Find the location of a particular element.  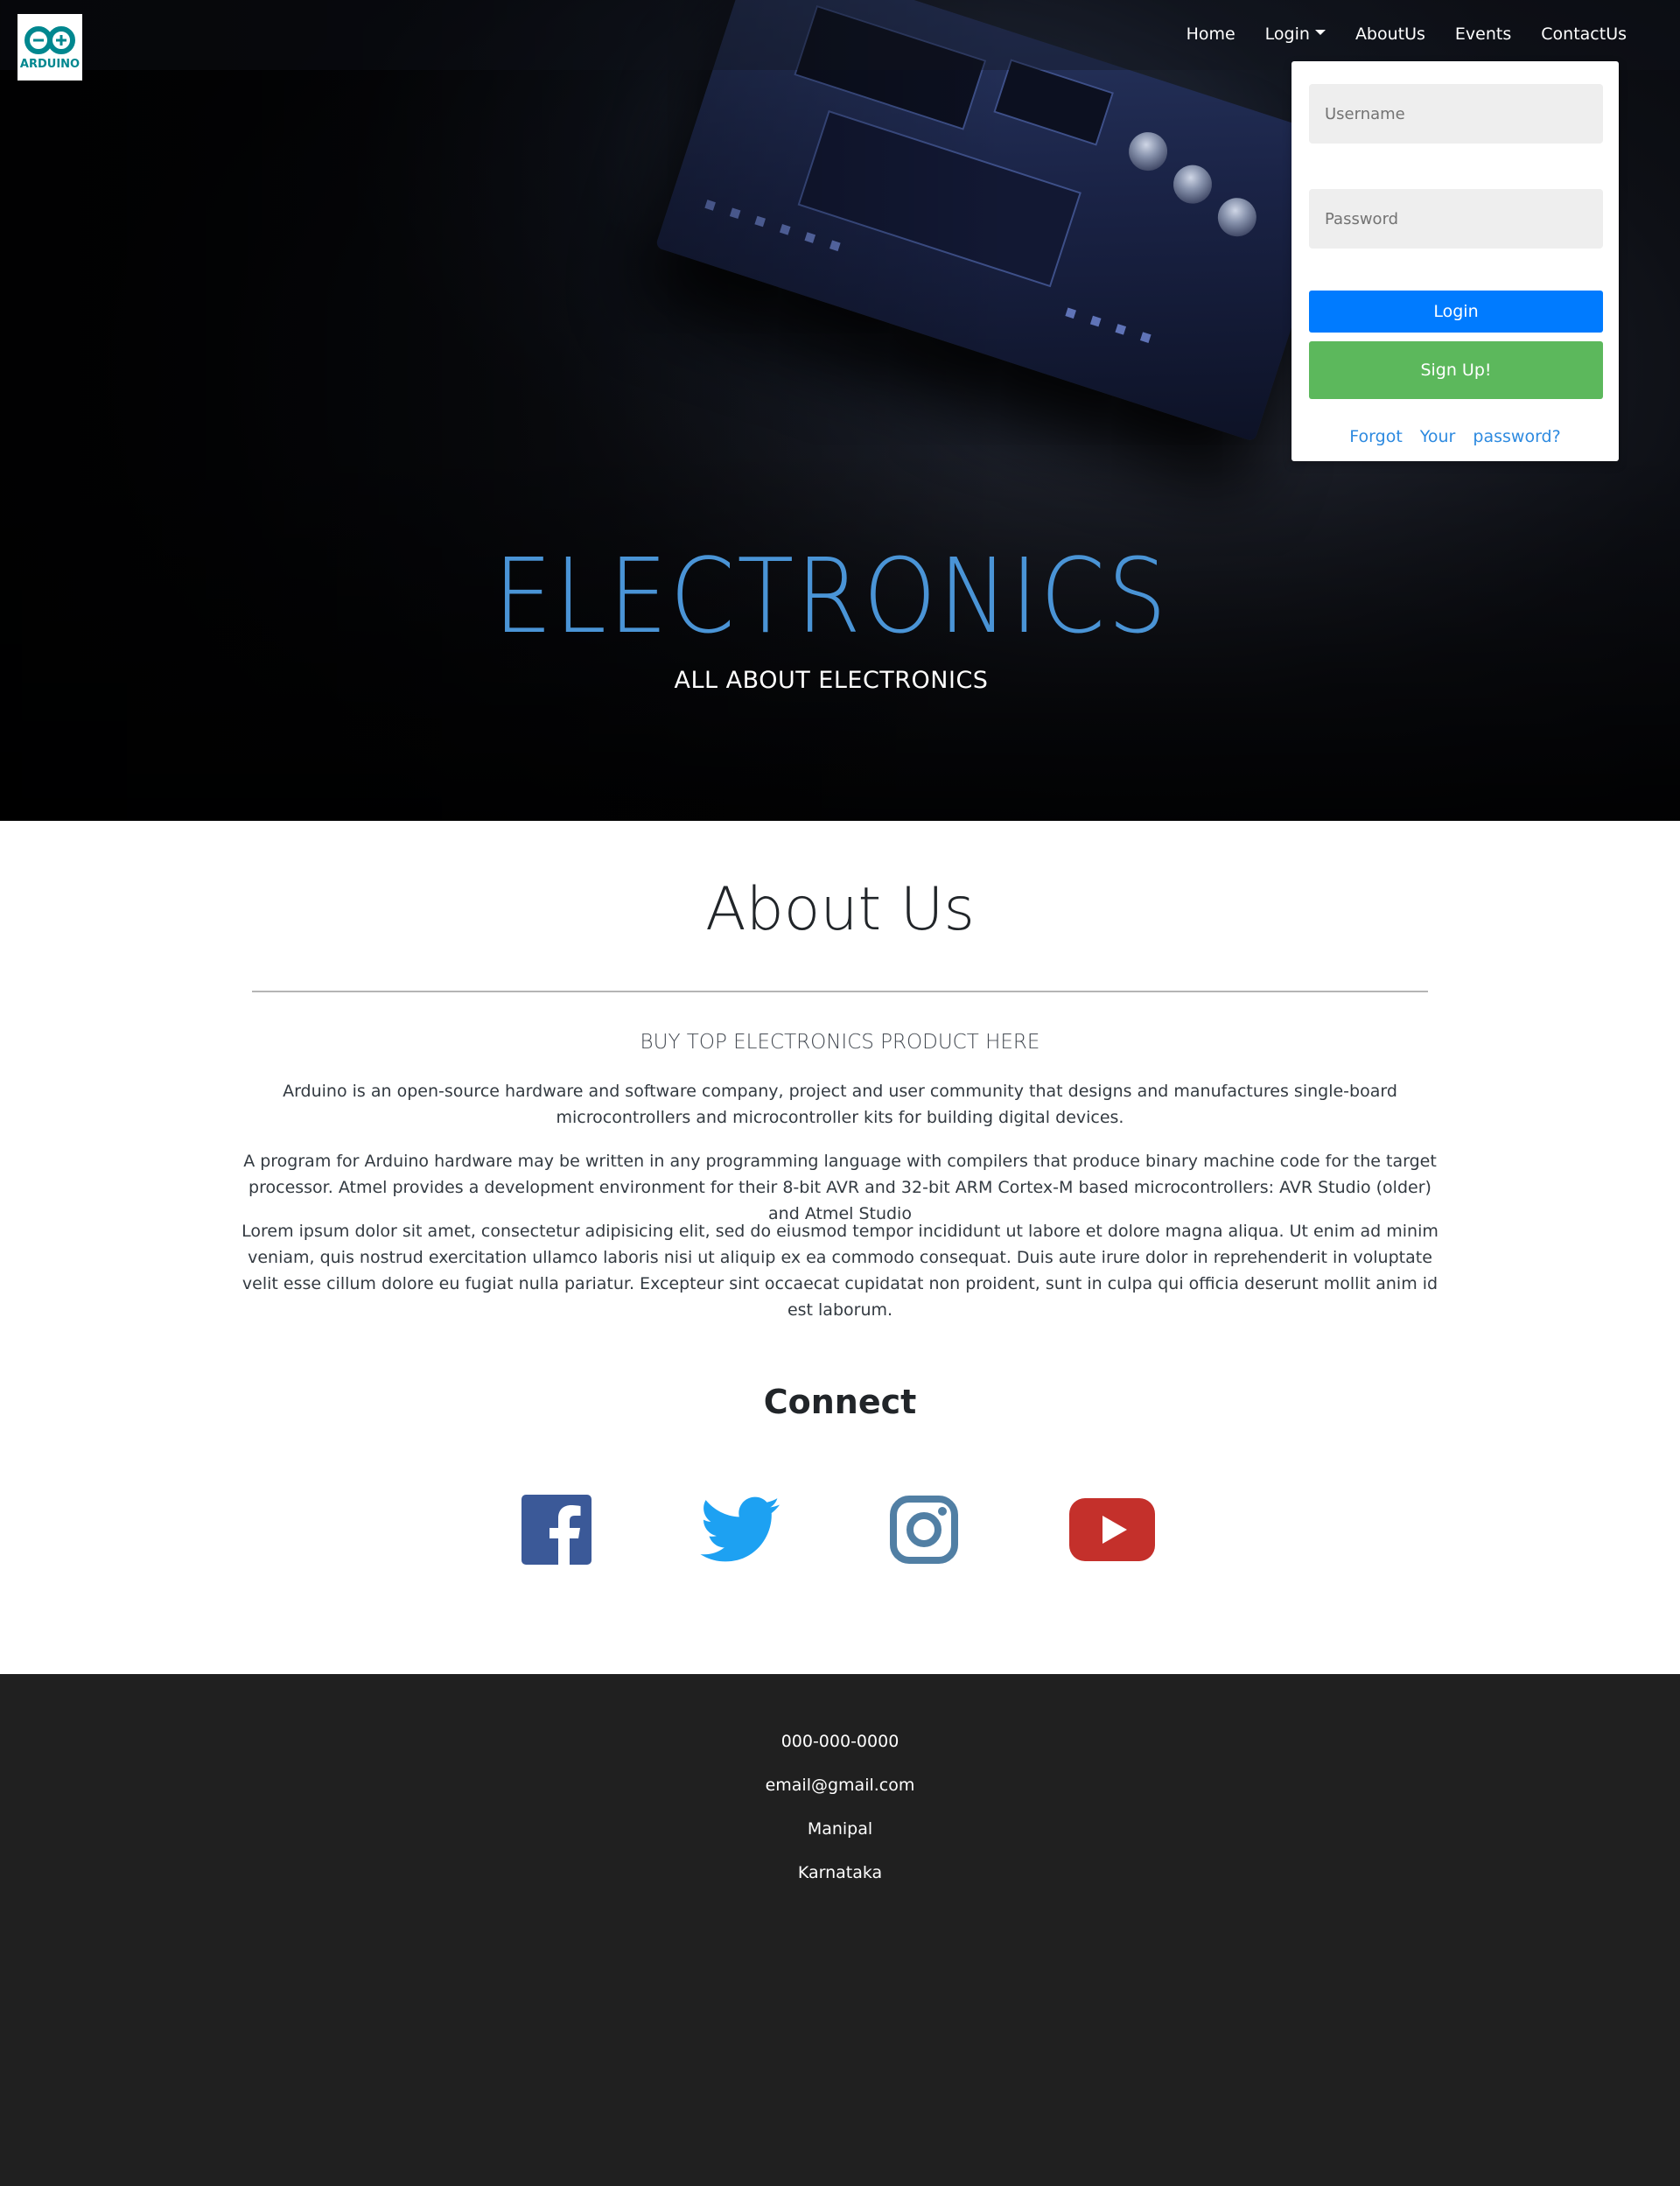

forgot-password-link: Forgot Your password? is located at coordinates (1455, 437).